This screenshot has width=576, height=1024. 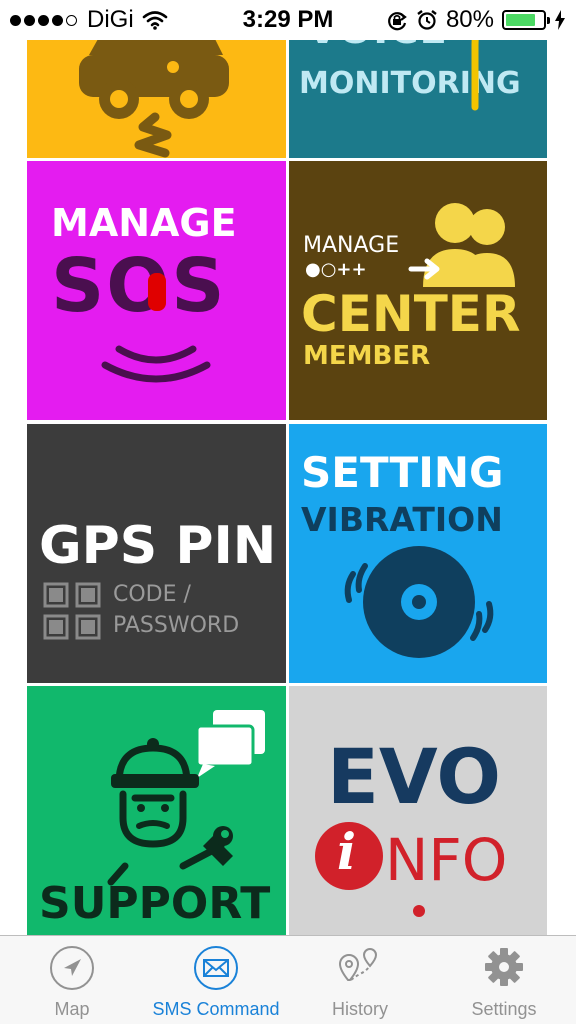 I want to click on map-pins-icon, so click(x=358, y=964).